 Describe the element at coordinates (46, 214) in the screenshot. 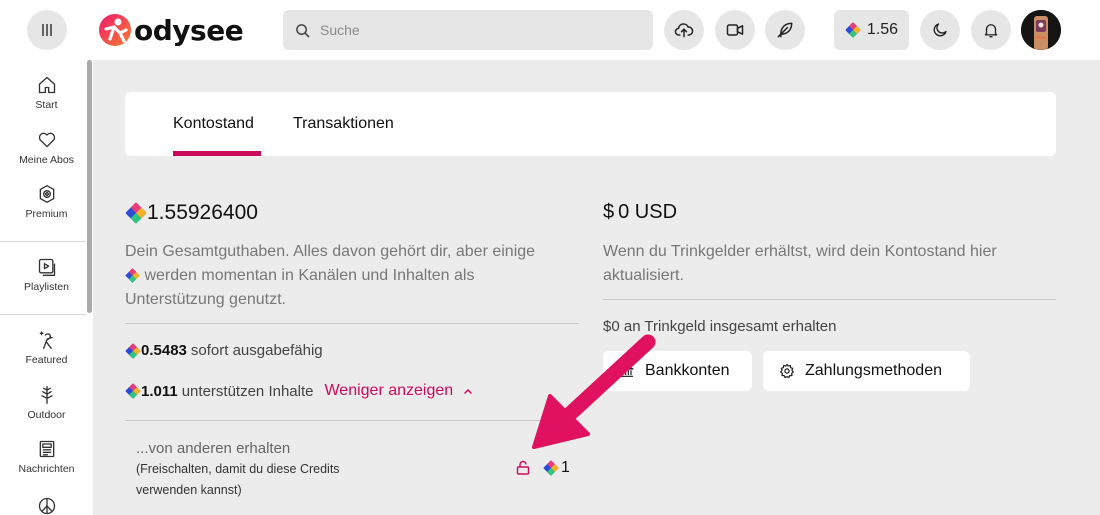

I see `sidebar-item-label: Premium` at that location.